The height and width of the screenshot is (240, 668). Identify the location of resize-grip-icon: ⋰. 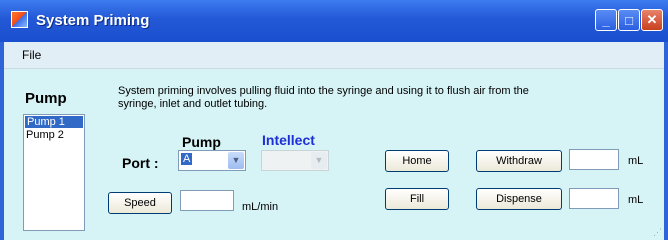
(657, 232).